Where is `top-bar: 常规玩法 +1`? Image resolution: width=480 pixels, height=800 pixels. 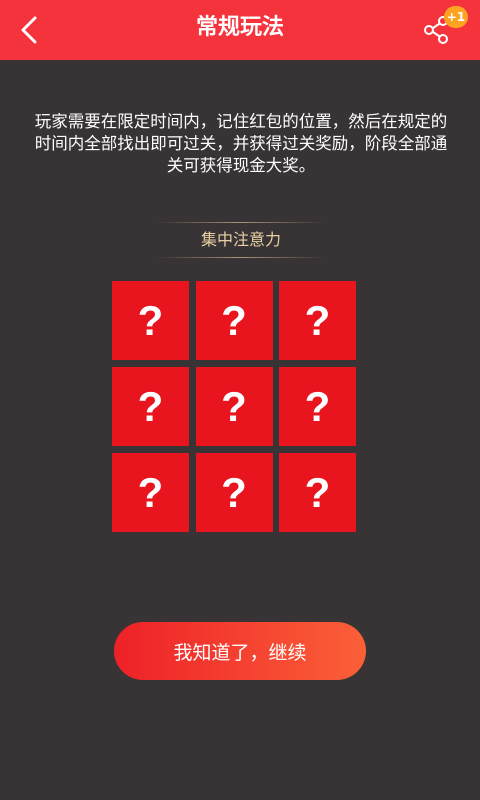 top-bar: 常规玩法 +1 is located at coordinates (240, 30).